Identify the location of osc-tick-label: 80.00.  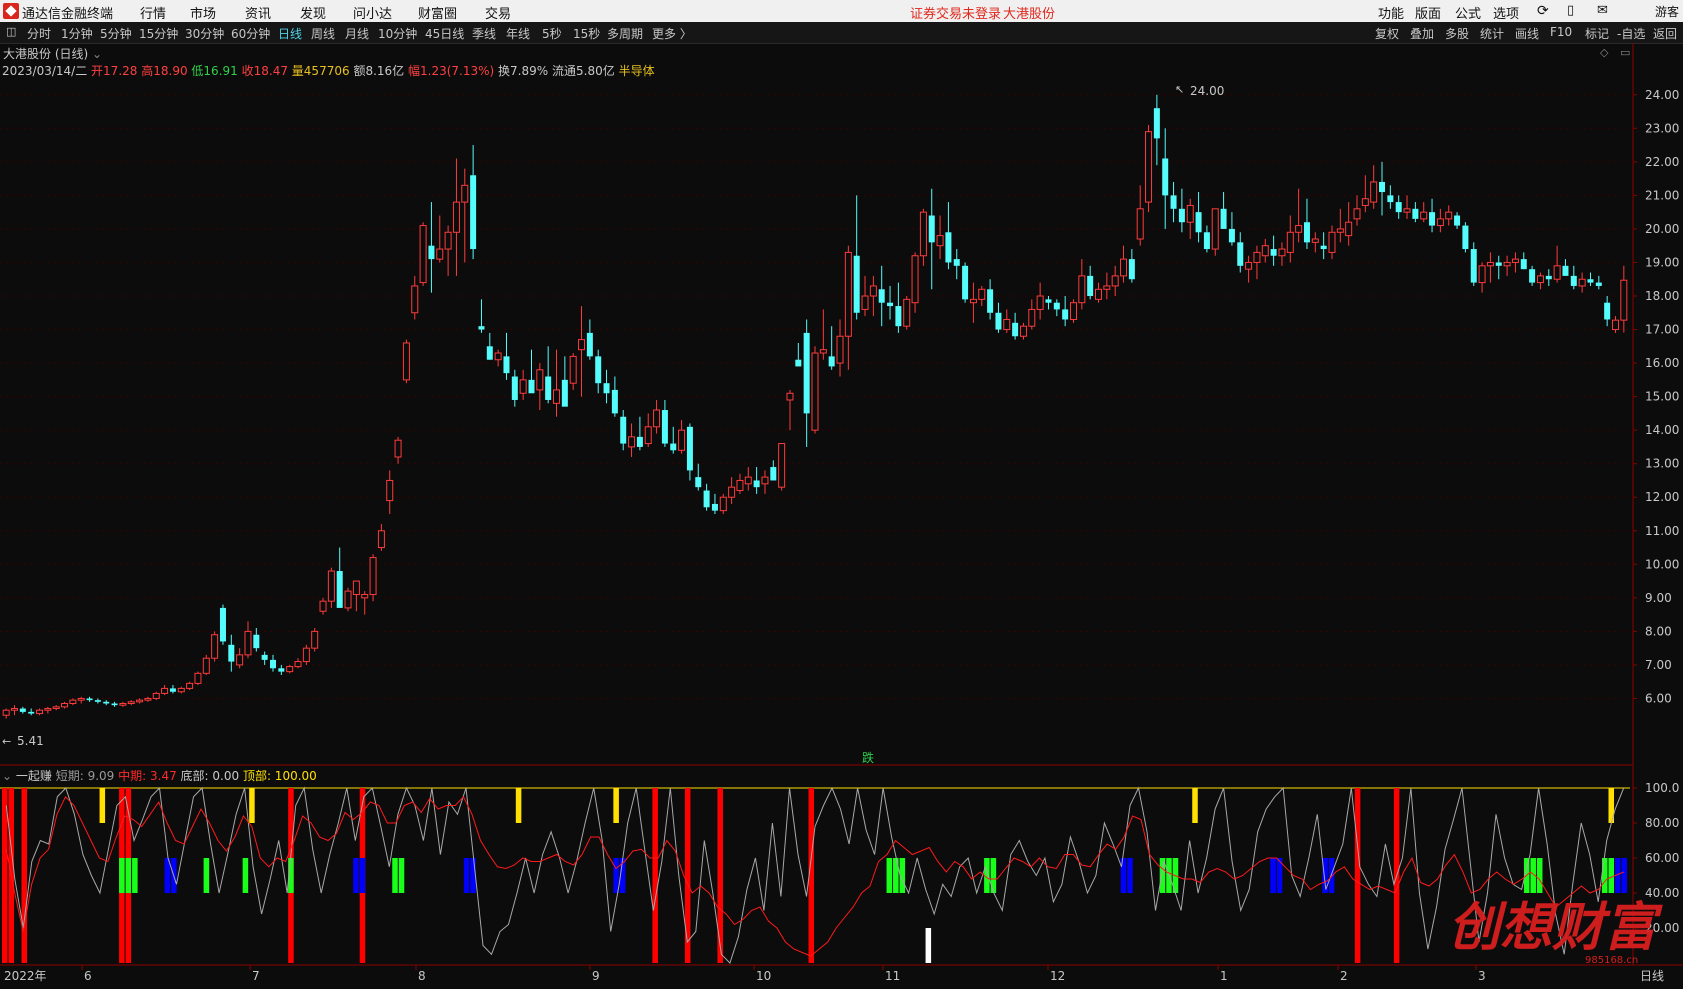
(1662, 823).